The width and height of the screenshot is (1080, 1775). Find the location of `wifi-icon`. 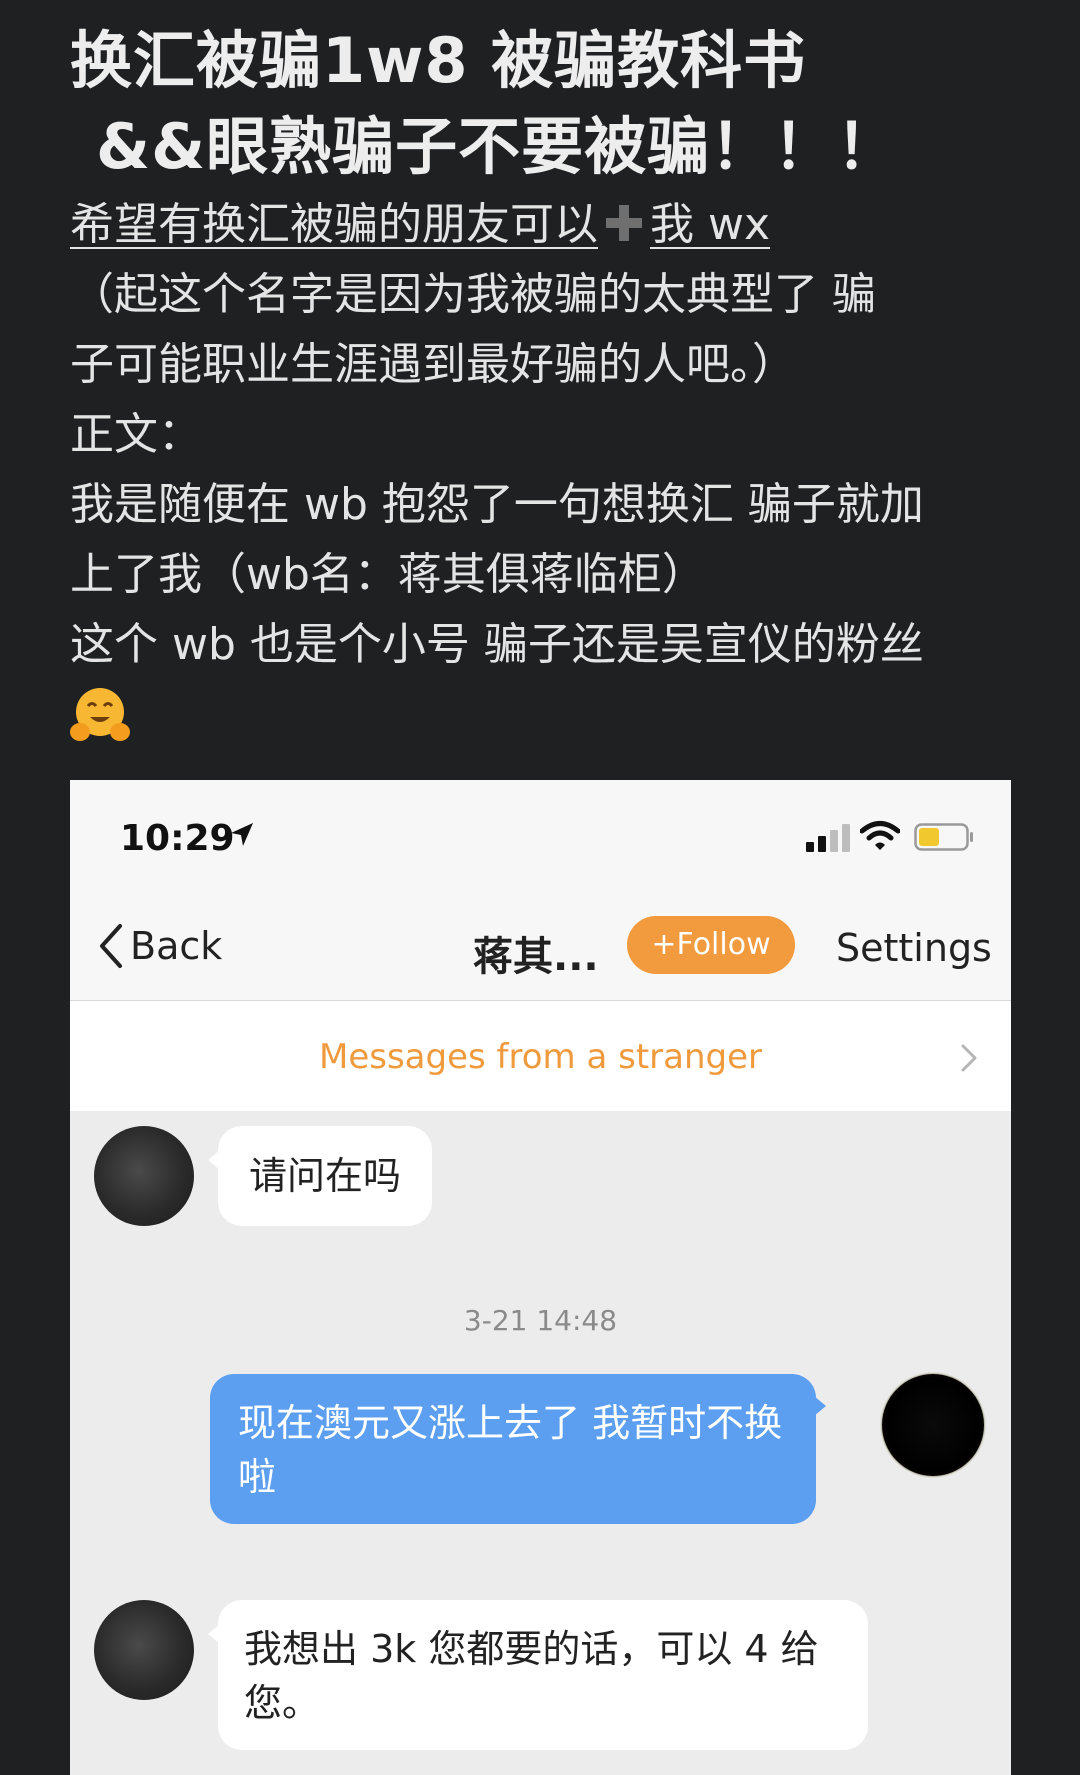

wifi-icon is located at coordinates (880, 835).